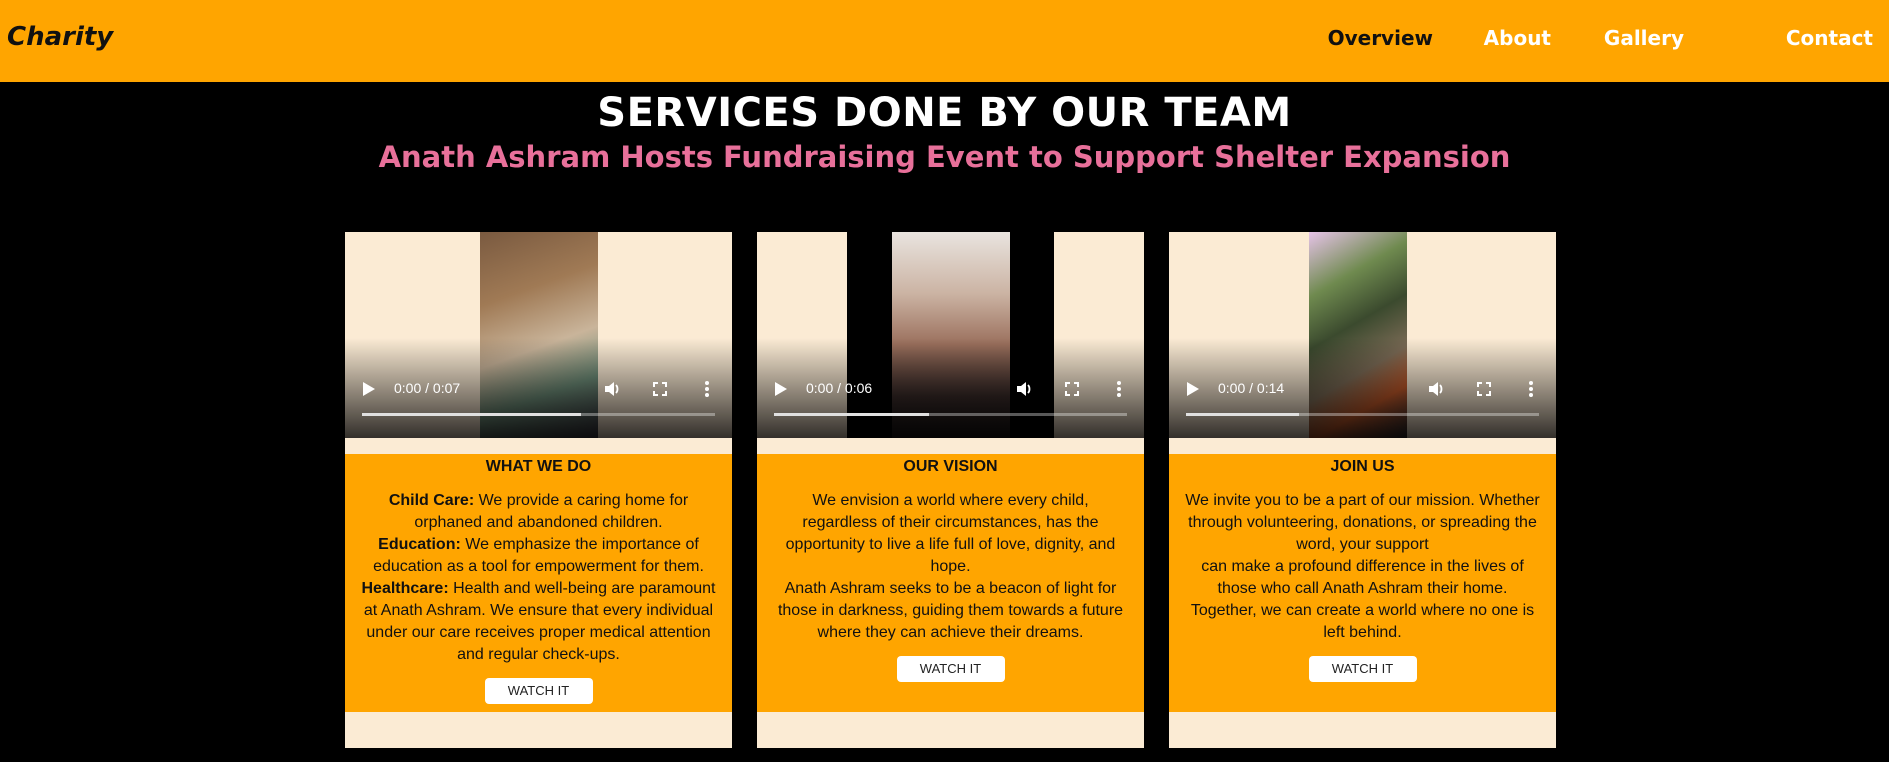 The image size is (1889, 762). I want to click on nav-link-contact: Contact, so click(1829, 38).